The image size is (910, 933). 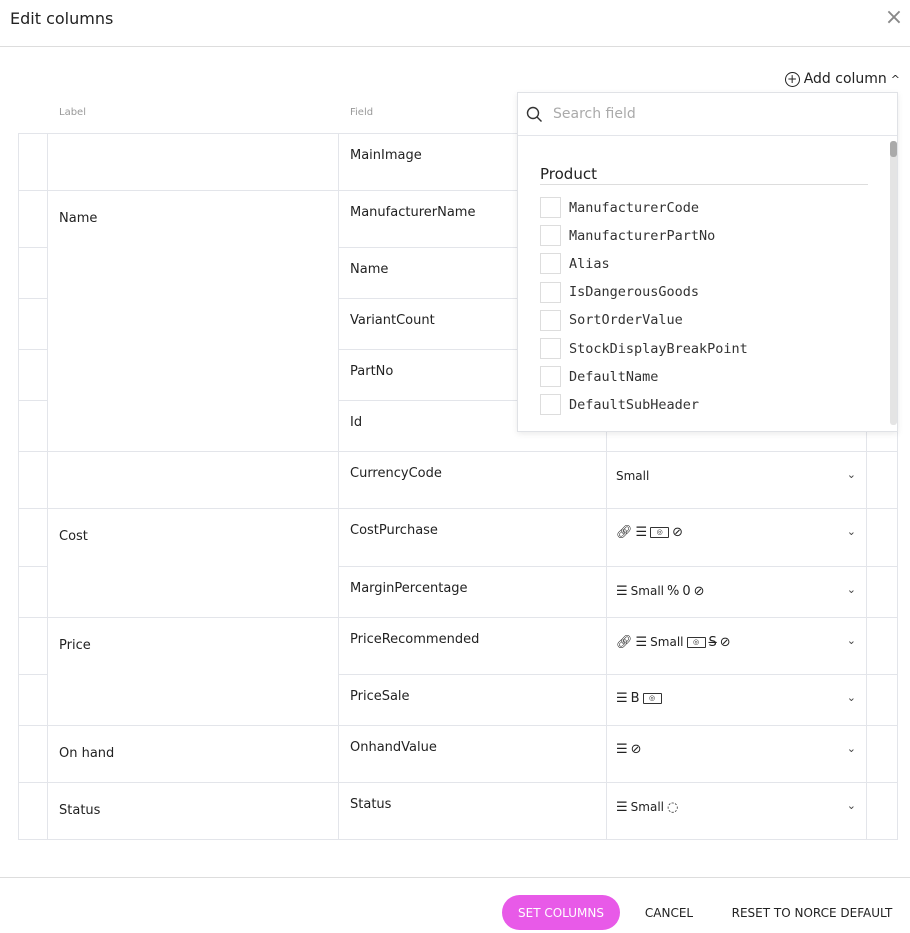 I want to click on label-cell: Price, so click(x=193, y=672).